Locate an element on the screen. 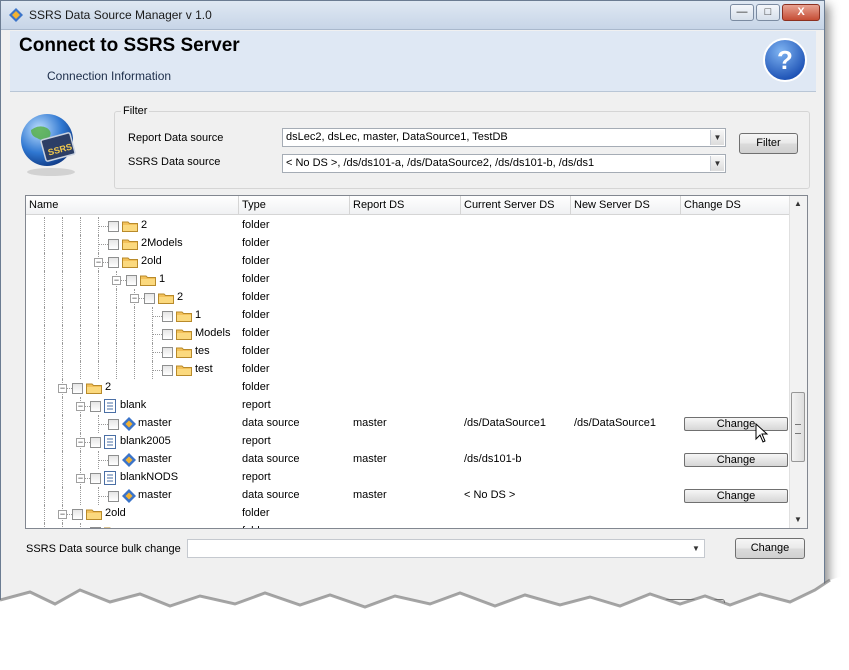 This screenshot has width=849, height=670. table-row: 2Models folder is located at coordinates (409, 244).